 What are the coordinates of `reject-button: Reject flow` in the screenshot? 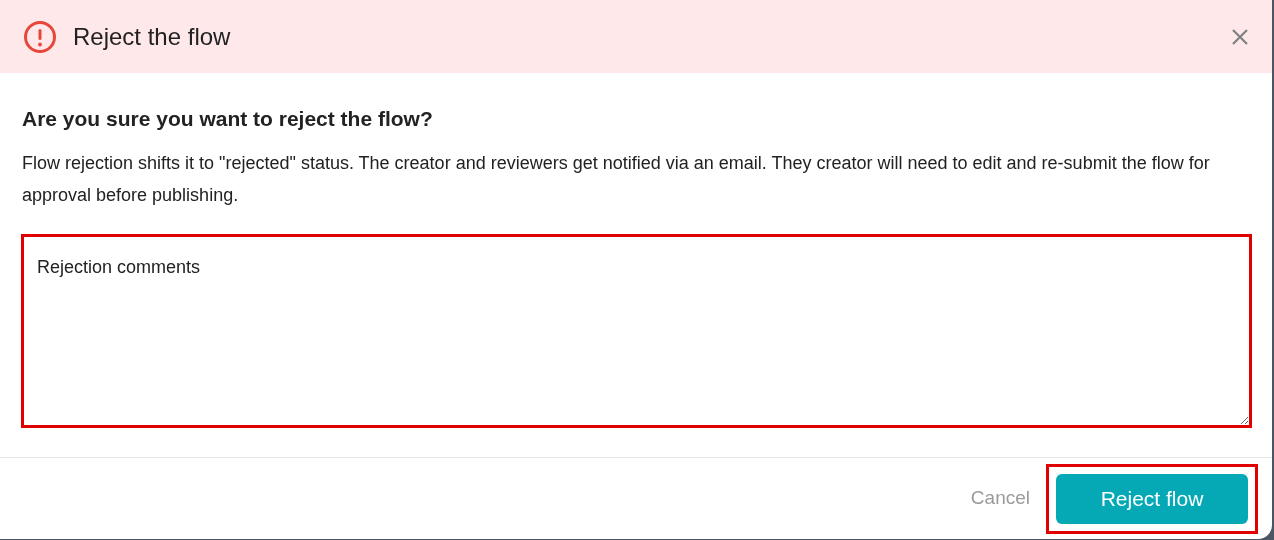 It's located at (1152, 498).